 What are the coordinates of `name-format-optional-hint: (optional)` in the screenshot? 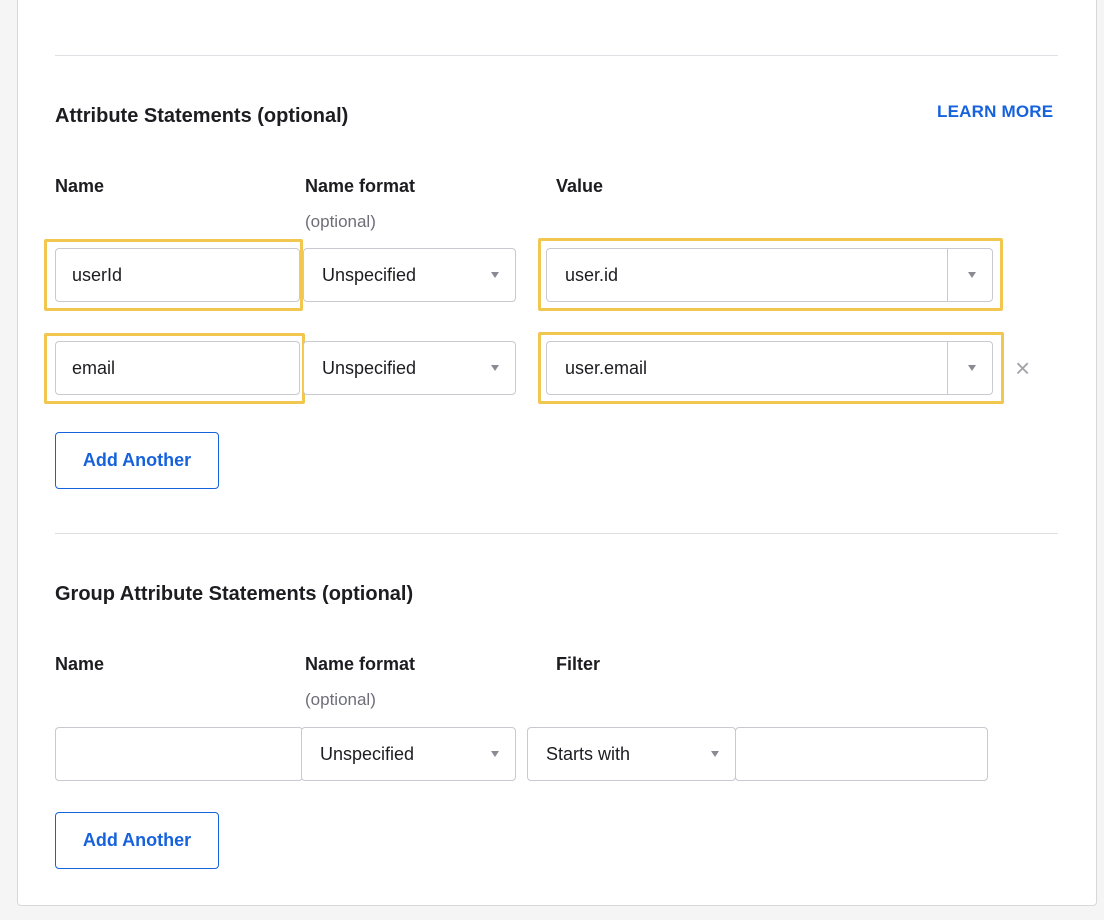 It's located at (340, 221).